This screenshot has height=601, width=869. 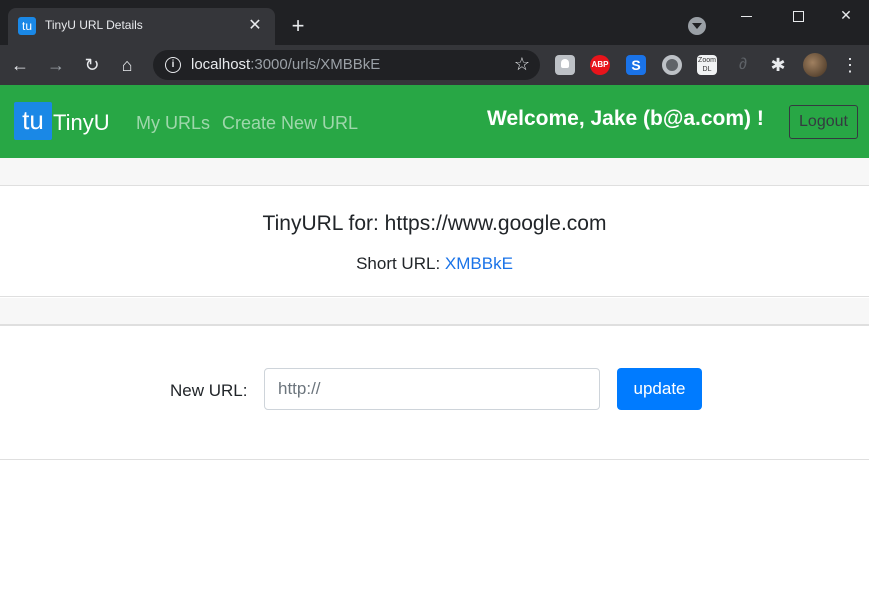 What do you see at coordinates (707, 65) in the screenshot?
I see `zoom-dl-icon: Zoom DL` at bounding box center [707, 65].